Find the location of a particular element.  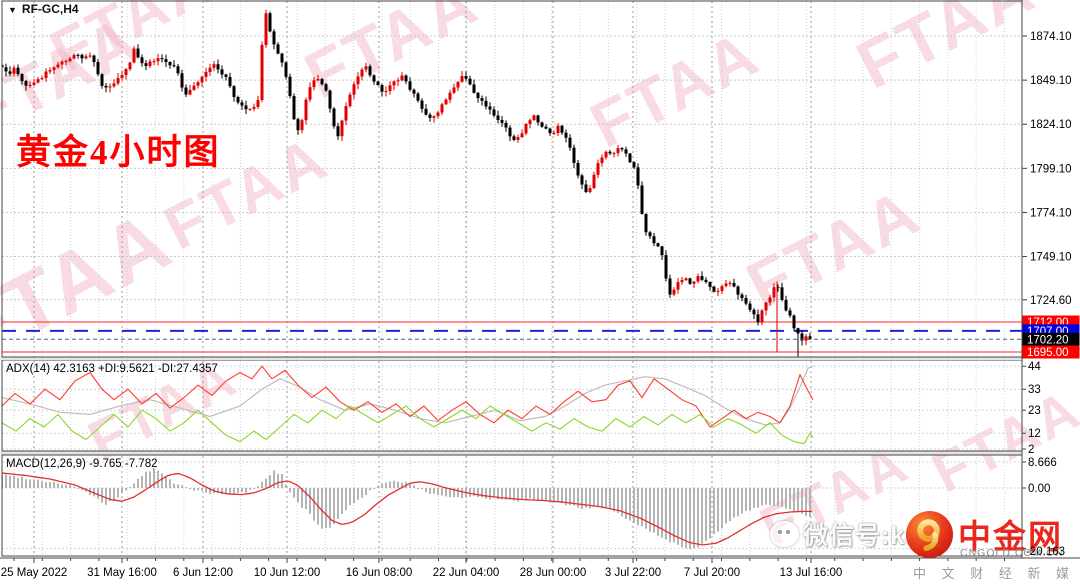

time-axis-label: 16 Jun 08:00 is located at coordinates (379, 573).